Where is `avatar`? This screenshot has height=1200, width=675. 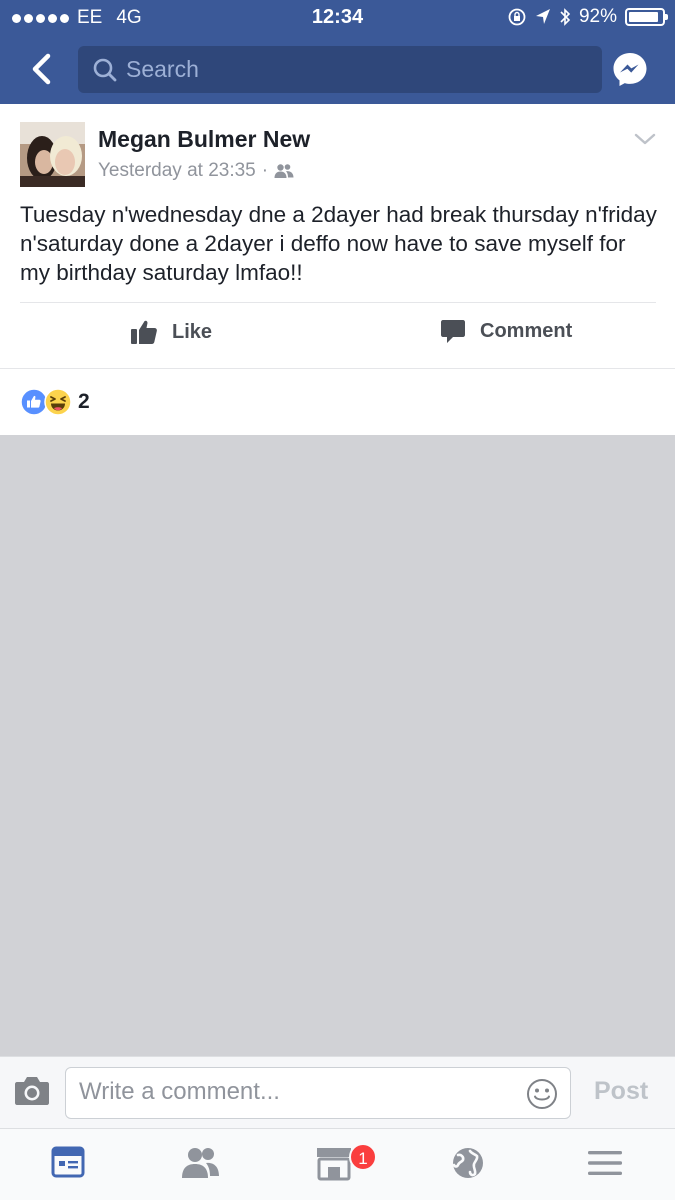
avatar is located at coordinates (52, 154).